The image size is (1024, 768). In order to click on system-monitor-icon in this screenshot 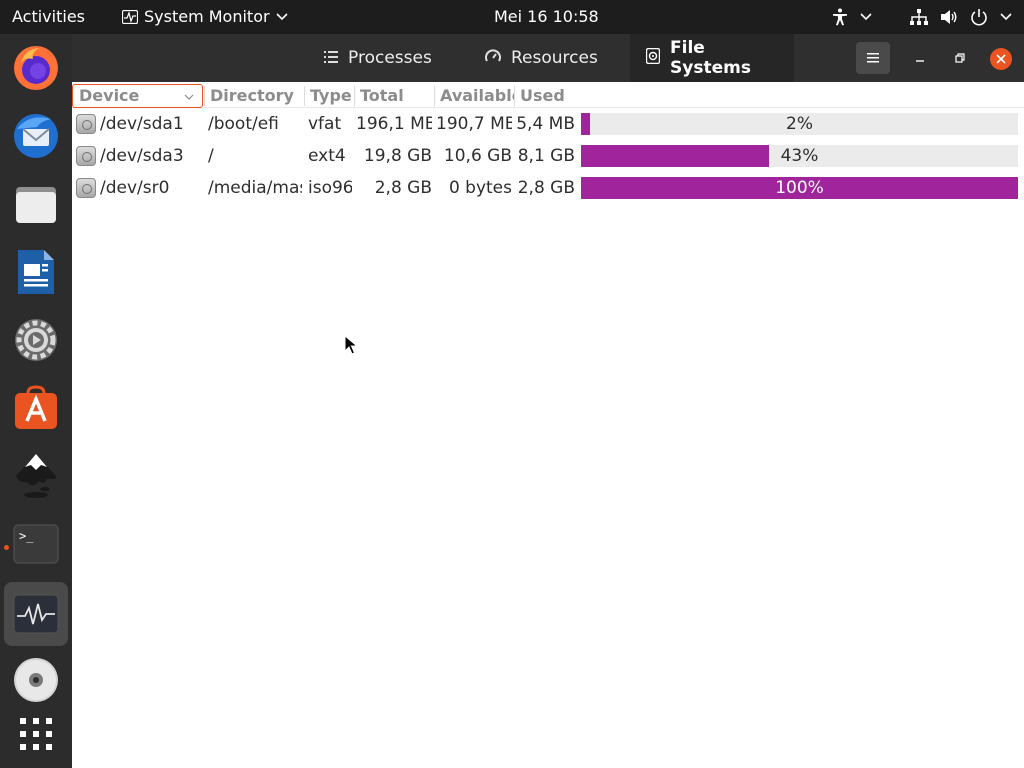, I will do `click(36, 614)`.